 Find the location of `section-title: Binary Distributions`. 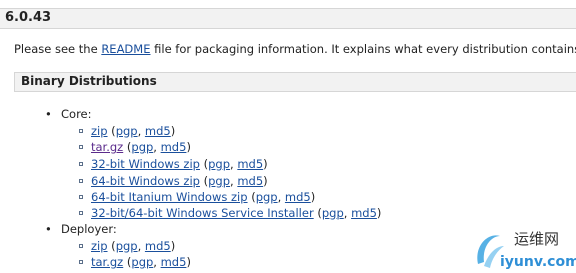

section-title: Binary Distributions is located at coordinates (89, 81).